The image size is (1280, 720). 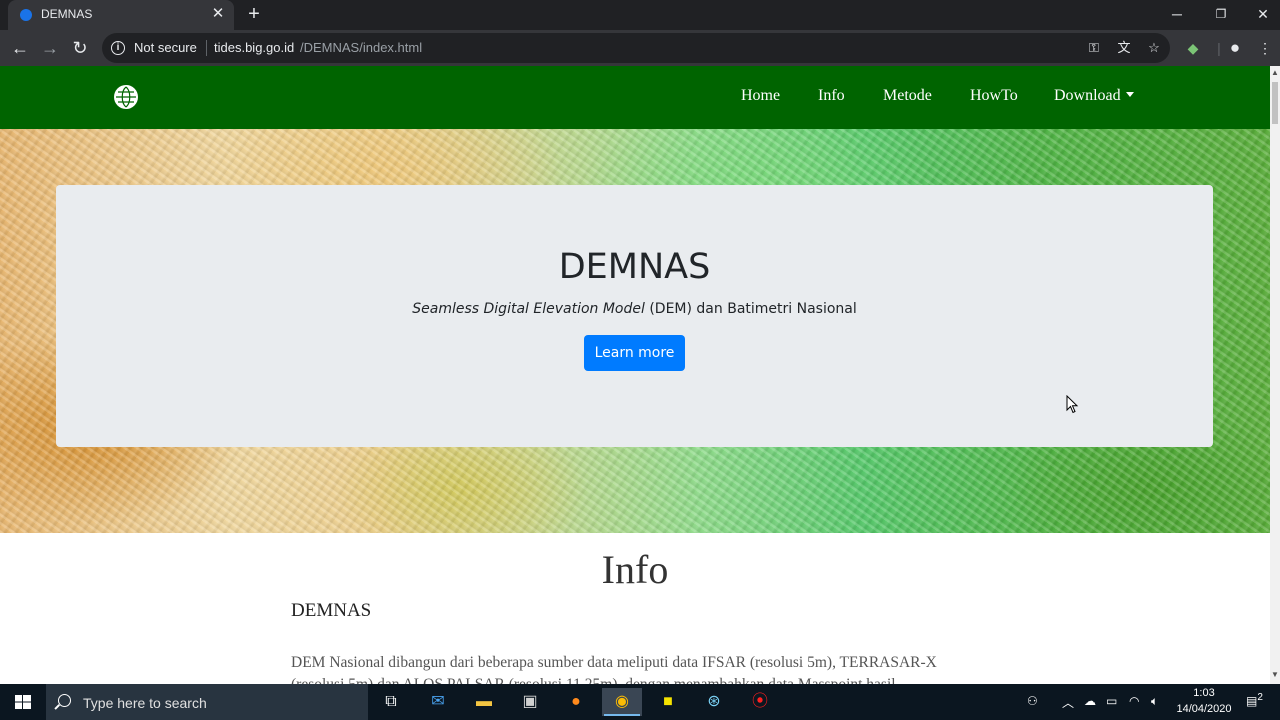 I want to click on onedrive-icon: ☁, so click(x=1090, y=701).